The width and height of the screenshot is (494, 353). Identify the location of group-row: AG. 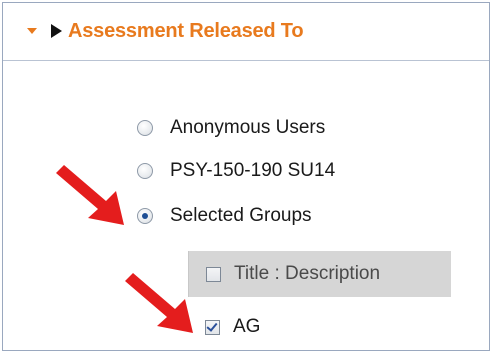
(232, 327).